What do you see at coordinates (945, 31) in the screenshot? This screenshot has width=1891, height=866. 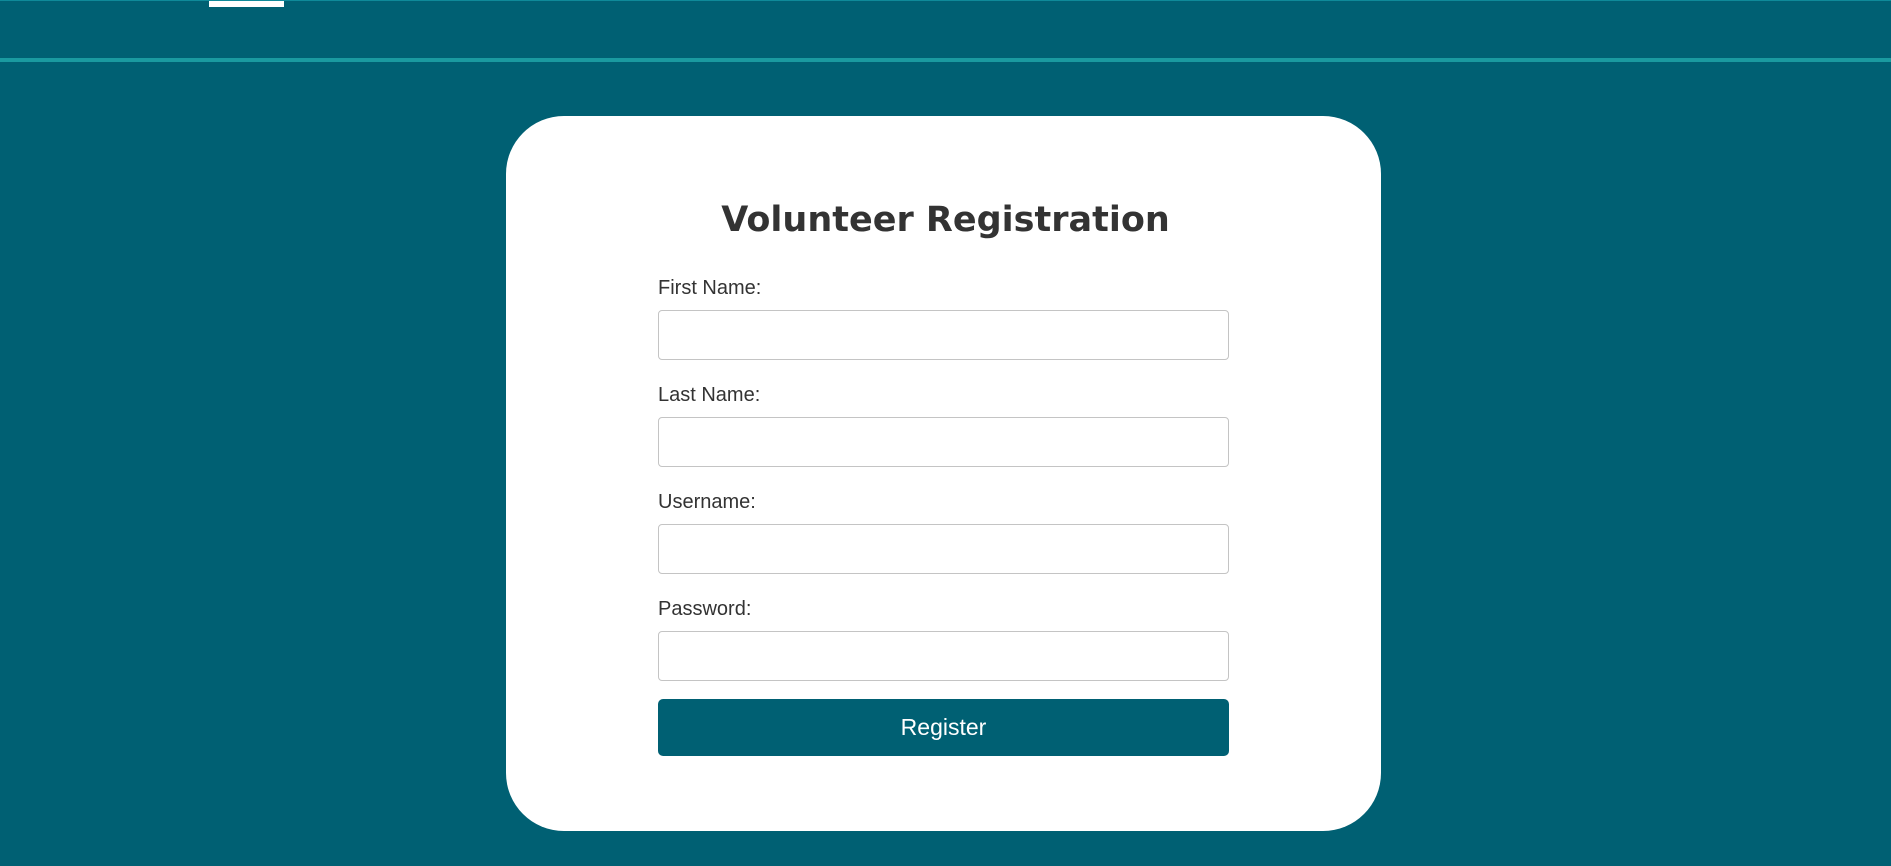 I see `top-nav-bar` at bounding box center [945, 31].